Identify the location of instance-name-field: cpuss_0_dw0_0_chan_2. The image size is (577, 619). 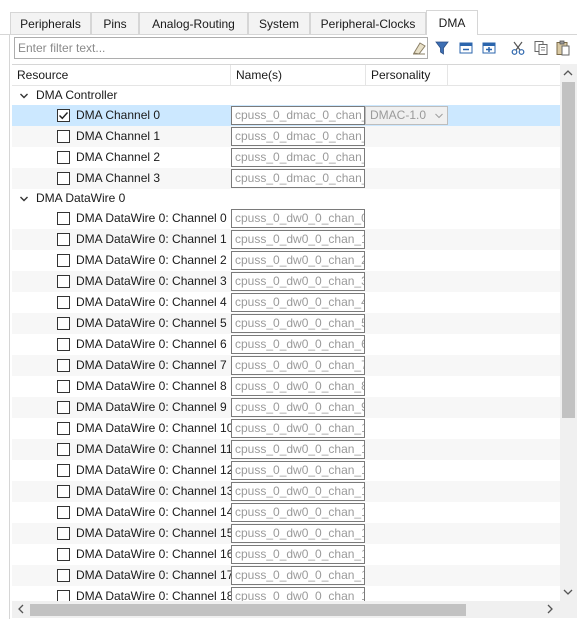
(298, 260).